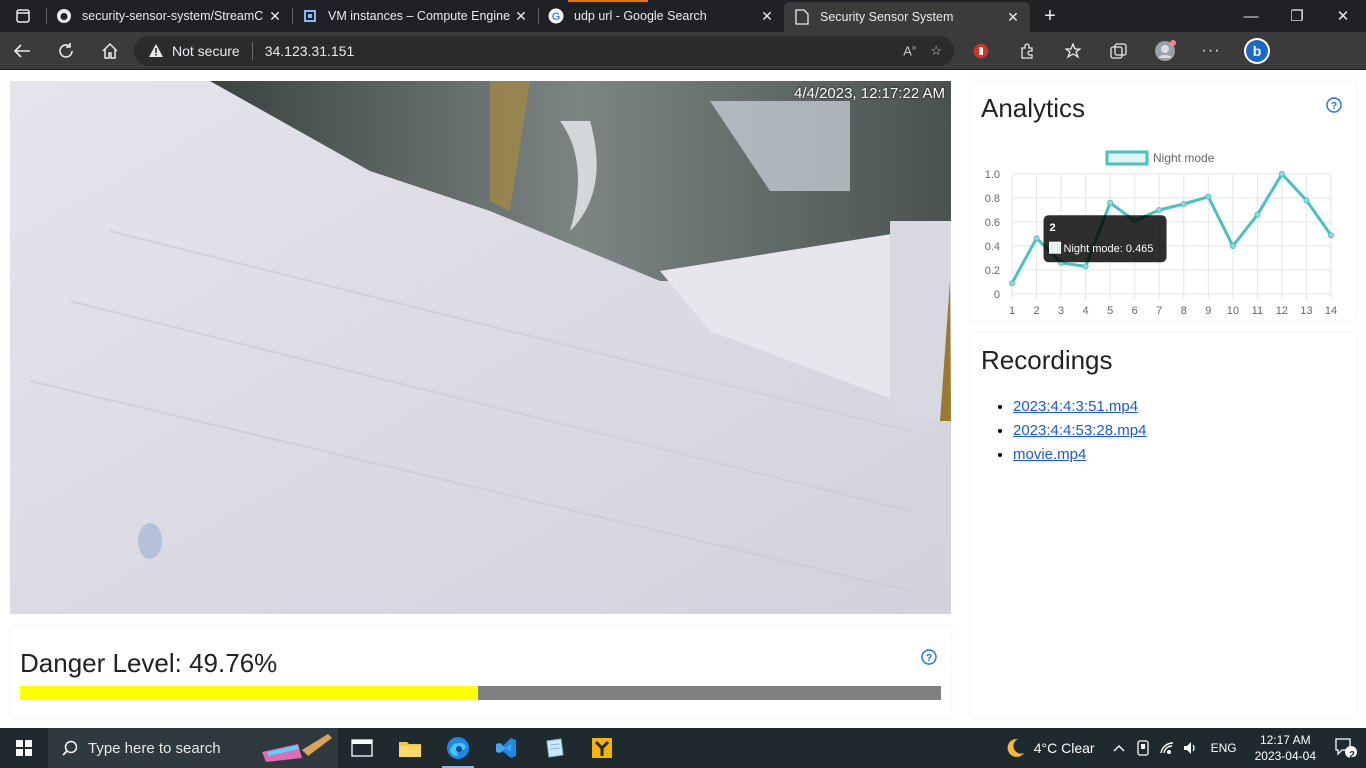 The height and width of the screenshot is (768, 1366). I want to click on tab-security-sensor: Security Sensor System ✕, so click(907, 17).